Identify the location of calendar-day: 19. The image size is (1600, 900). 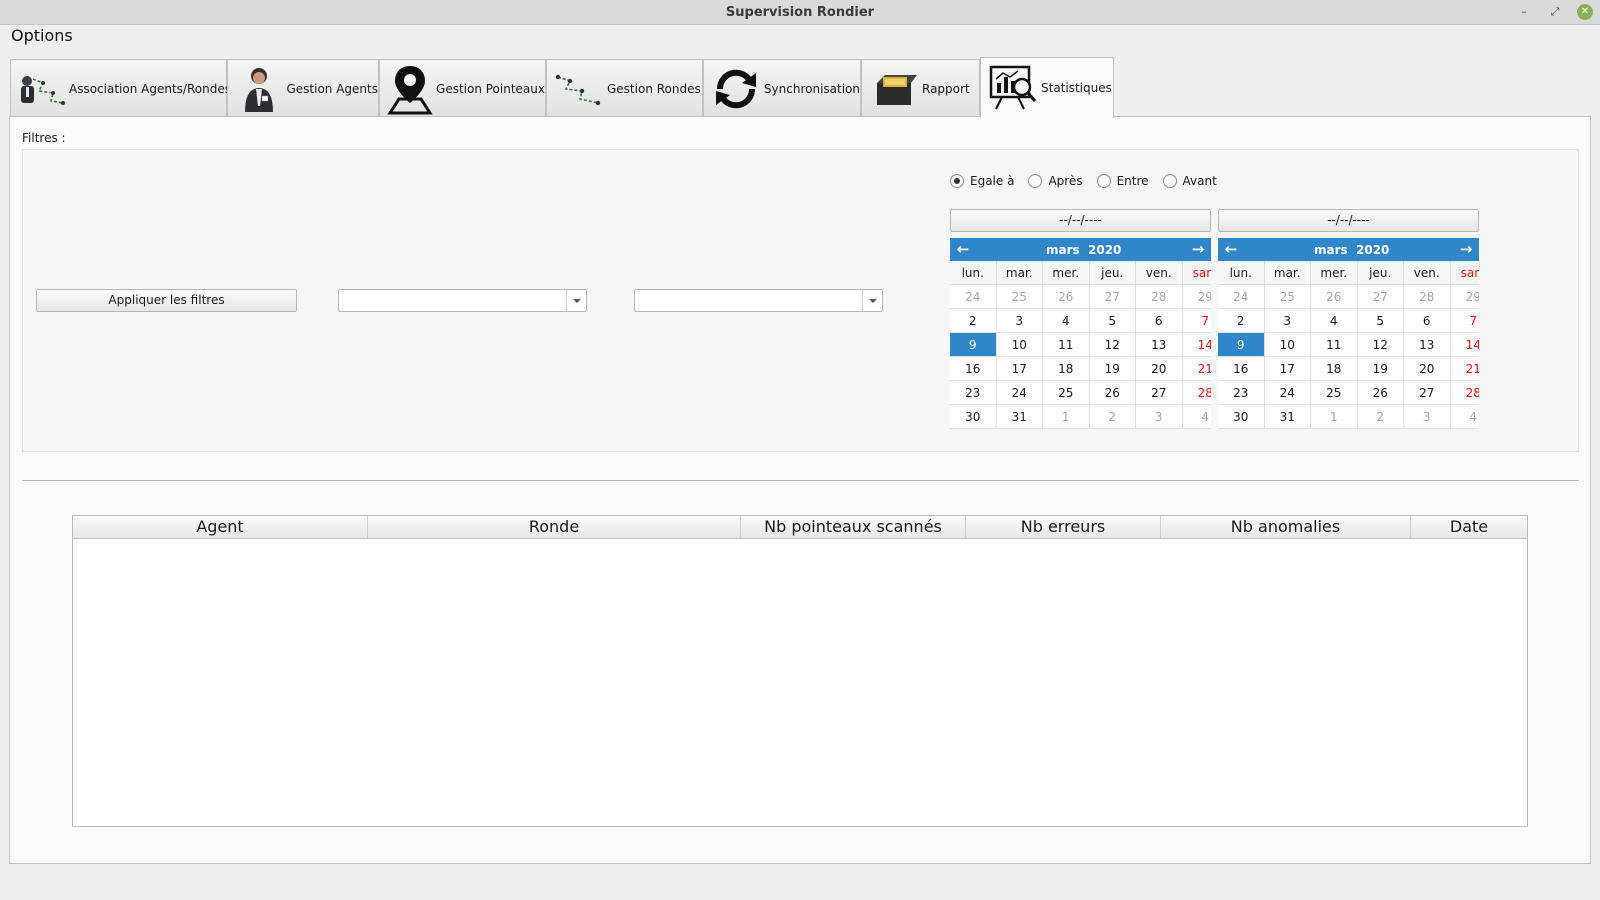
(1112, 369).